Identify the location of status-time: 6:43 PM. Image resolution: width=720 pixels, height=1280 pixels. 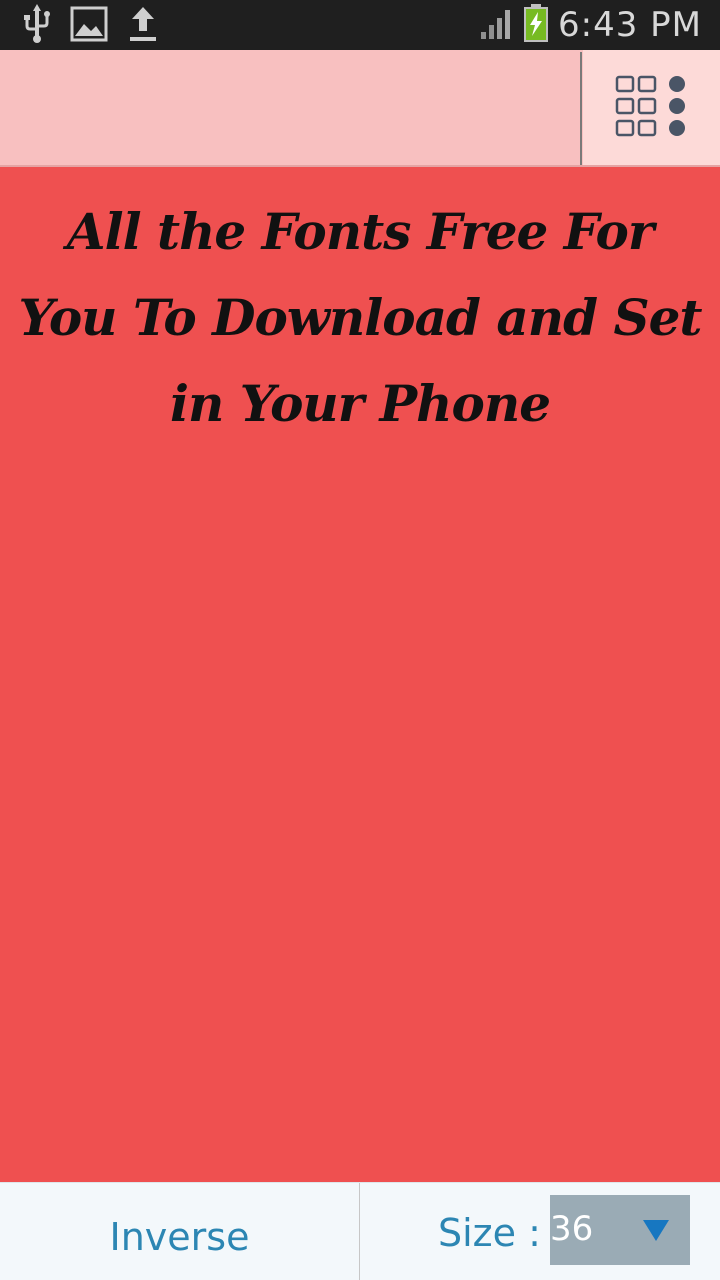
(630, 25).